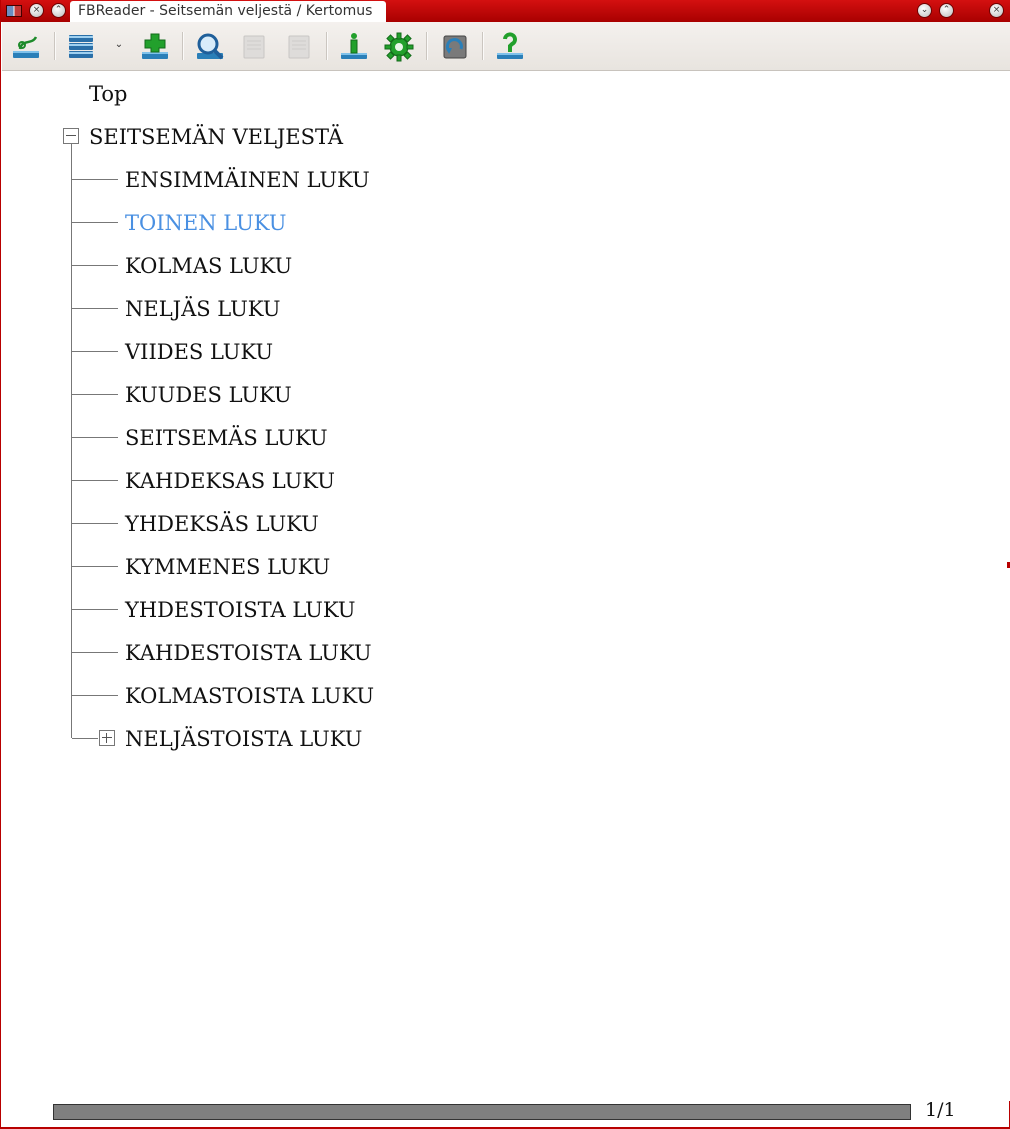 Image resolution: width=1010 pixels, height=1129 pixels. I want to click on toc-chapter-item: YHDEKSÄS LUKU, so click(222, 524).